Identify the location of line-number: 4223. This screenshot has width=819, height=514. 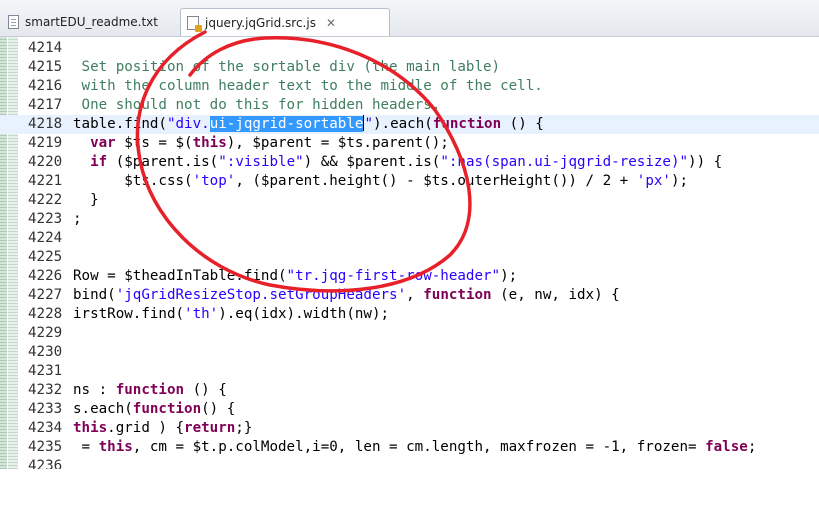
(45, 219).